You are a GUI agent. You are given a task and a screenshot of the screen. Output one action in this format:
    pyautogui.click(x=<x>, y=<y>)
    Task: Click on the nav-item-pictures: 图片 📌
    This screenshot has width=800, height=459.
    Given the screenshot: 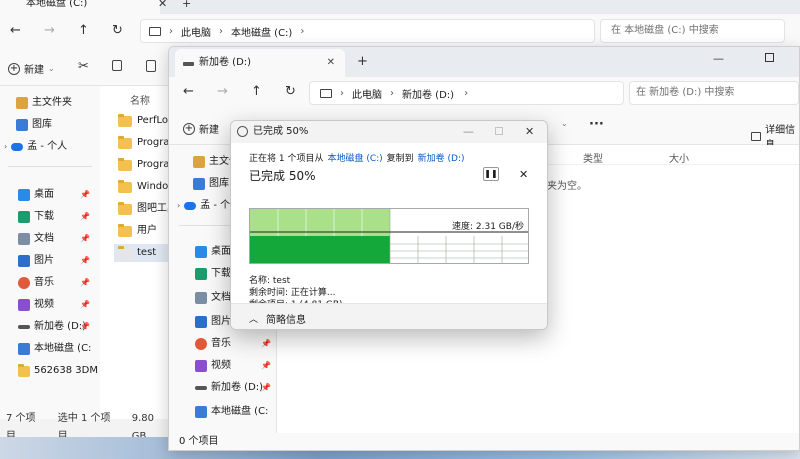 What is the action you would take?
    pyautogui.click(x=58, y=261)
    